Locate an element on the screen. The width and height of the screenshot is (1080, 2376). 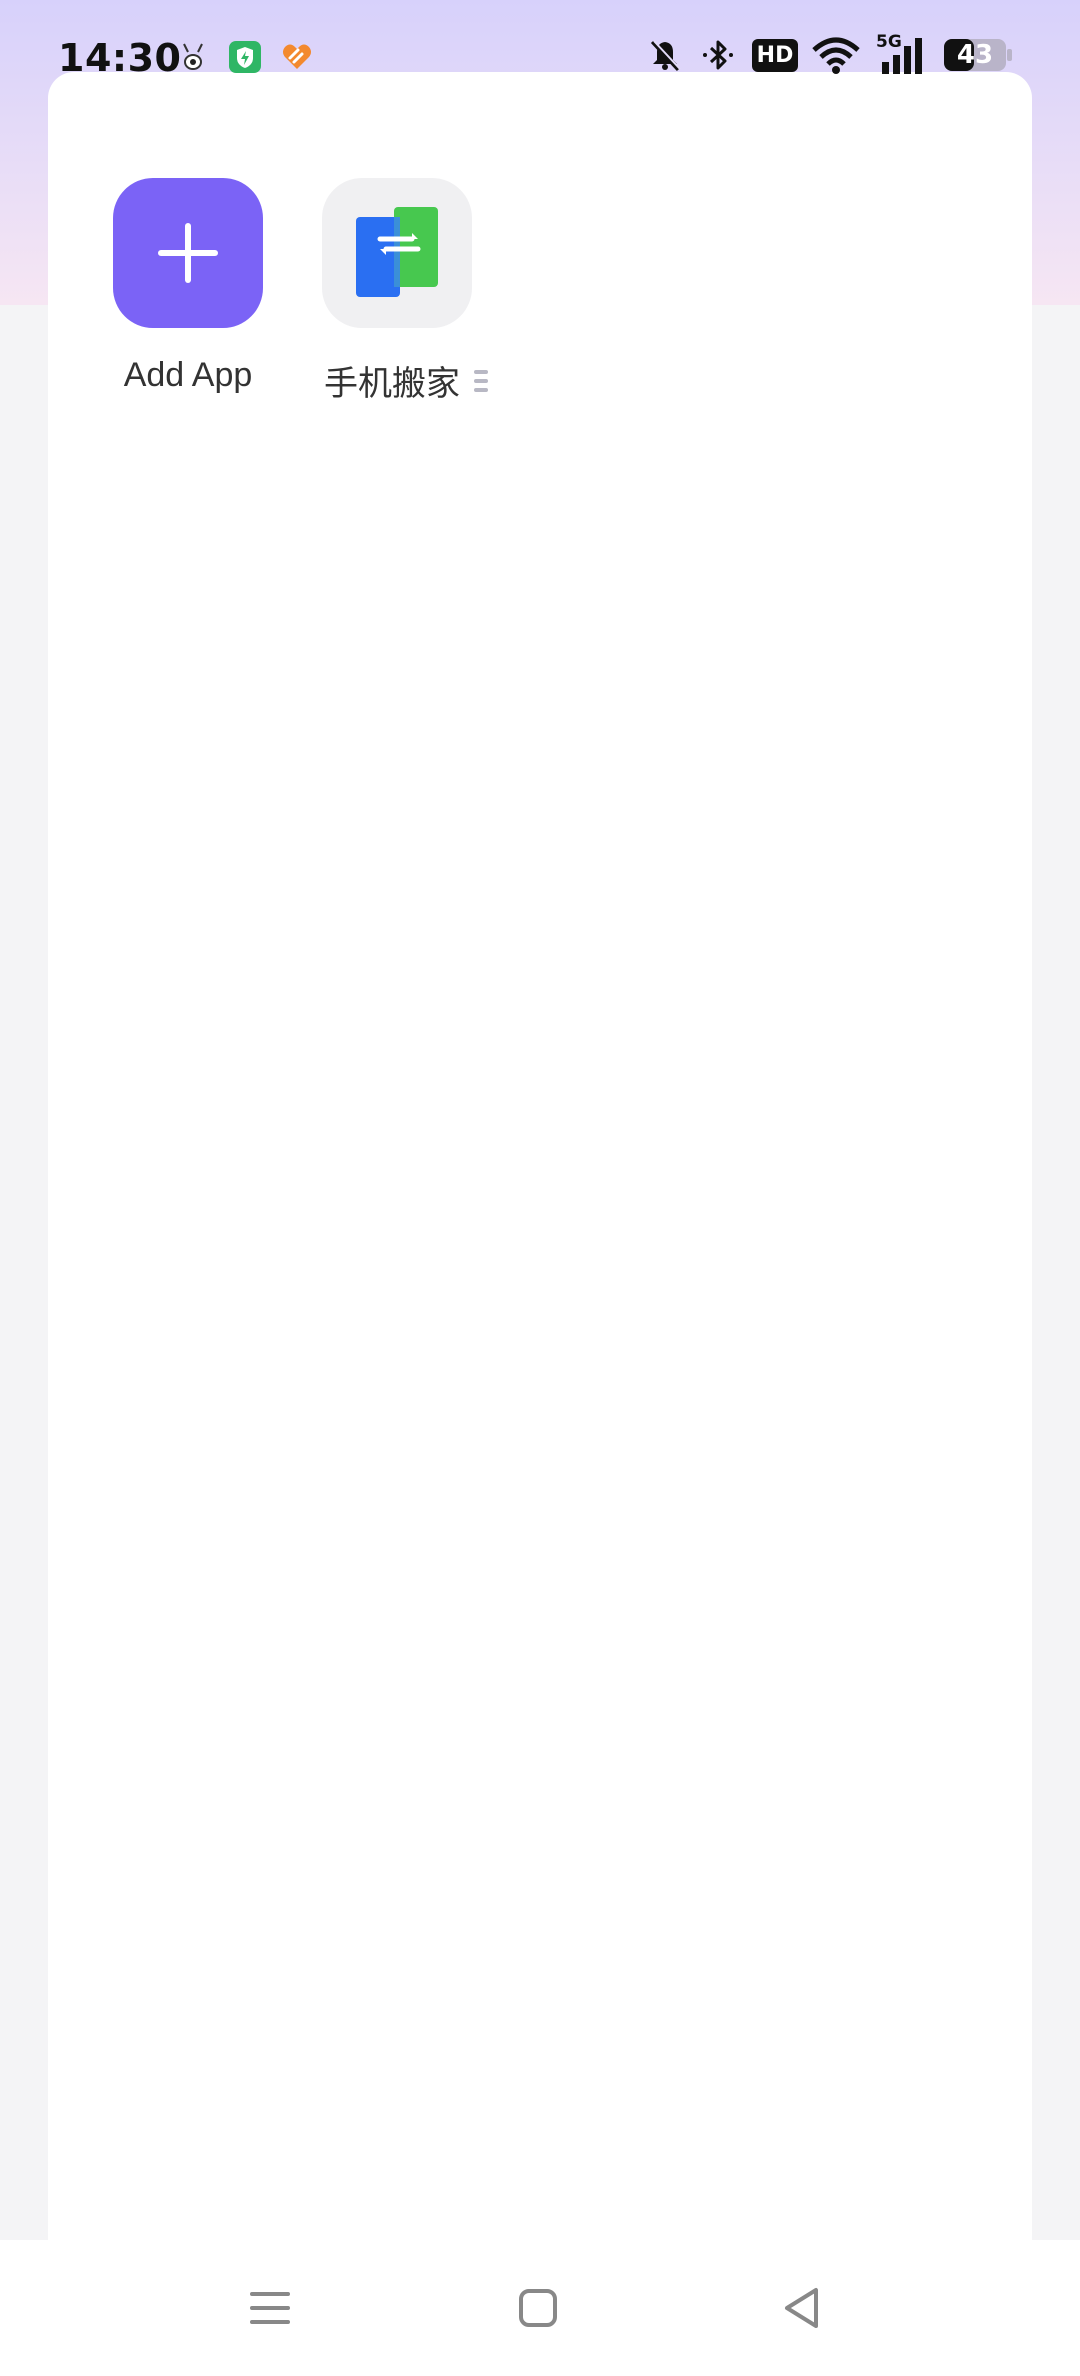
notification-icons is located at coordinates (245, 57).